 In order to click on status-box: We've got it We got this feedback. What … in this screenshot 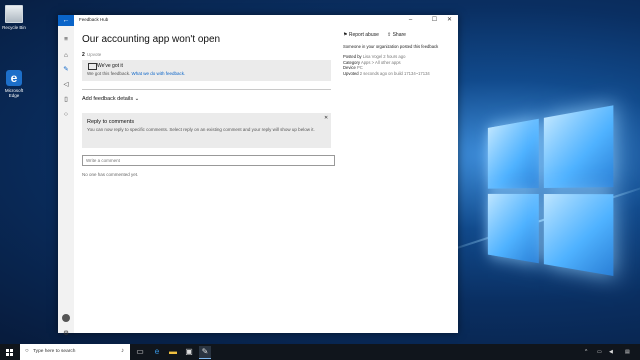, I will do `click(206, 70)`.